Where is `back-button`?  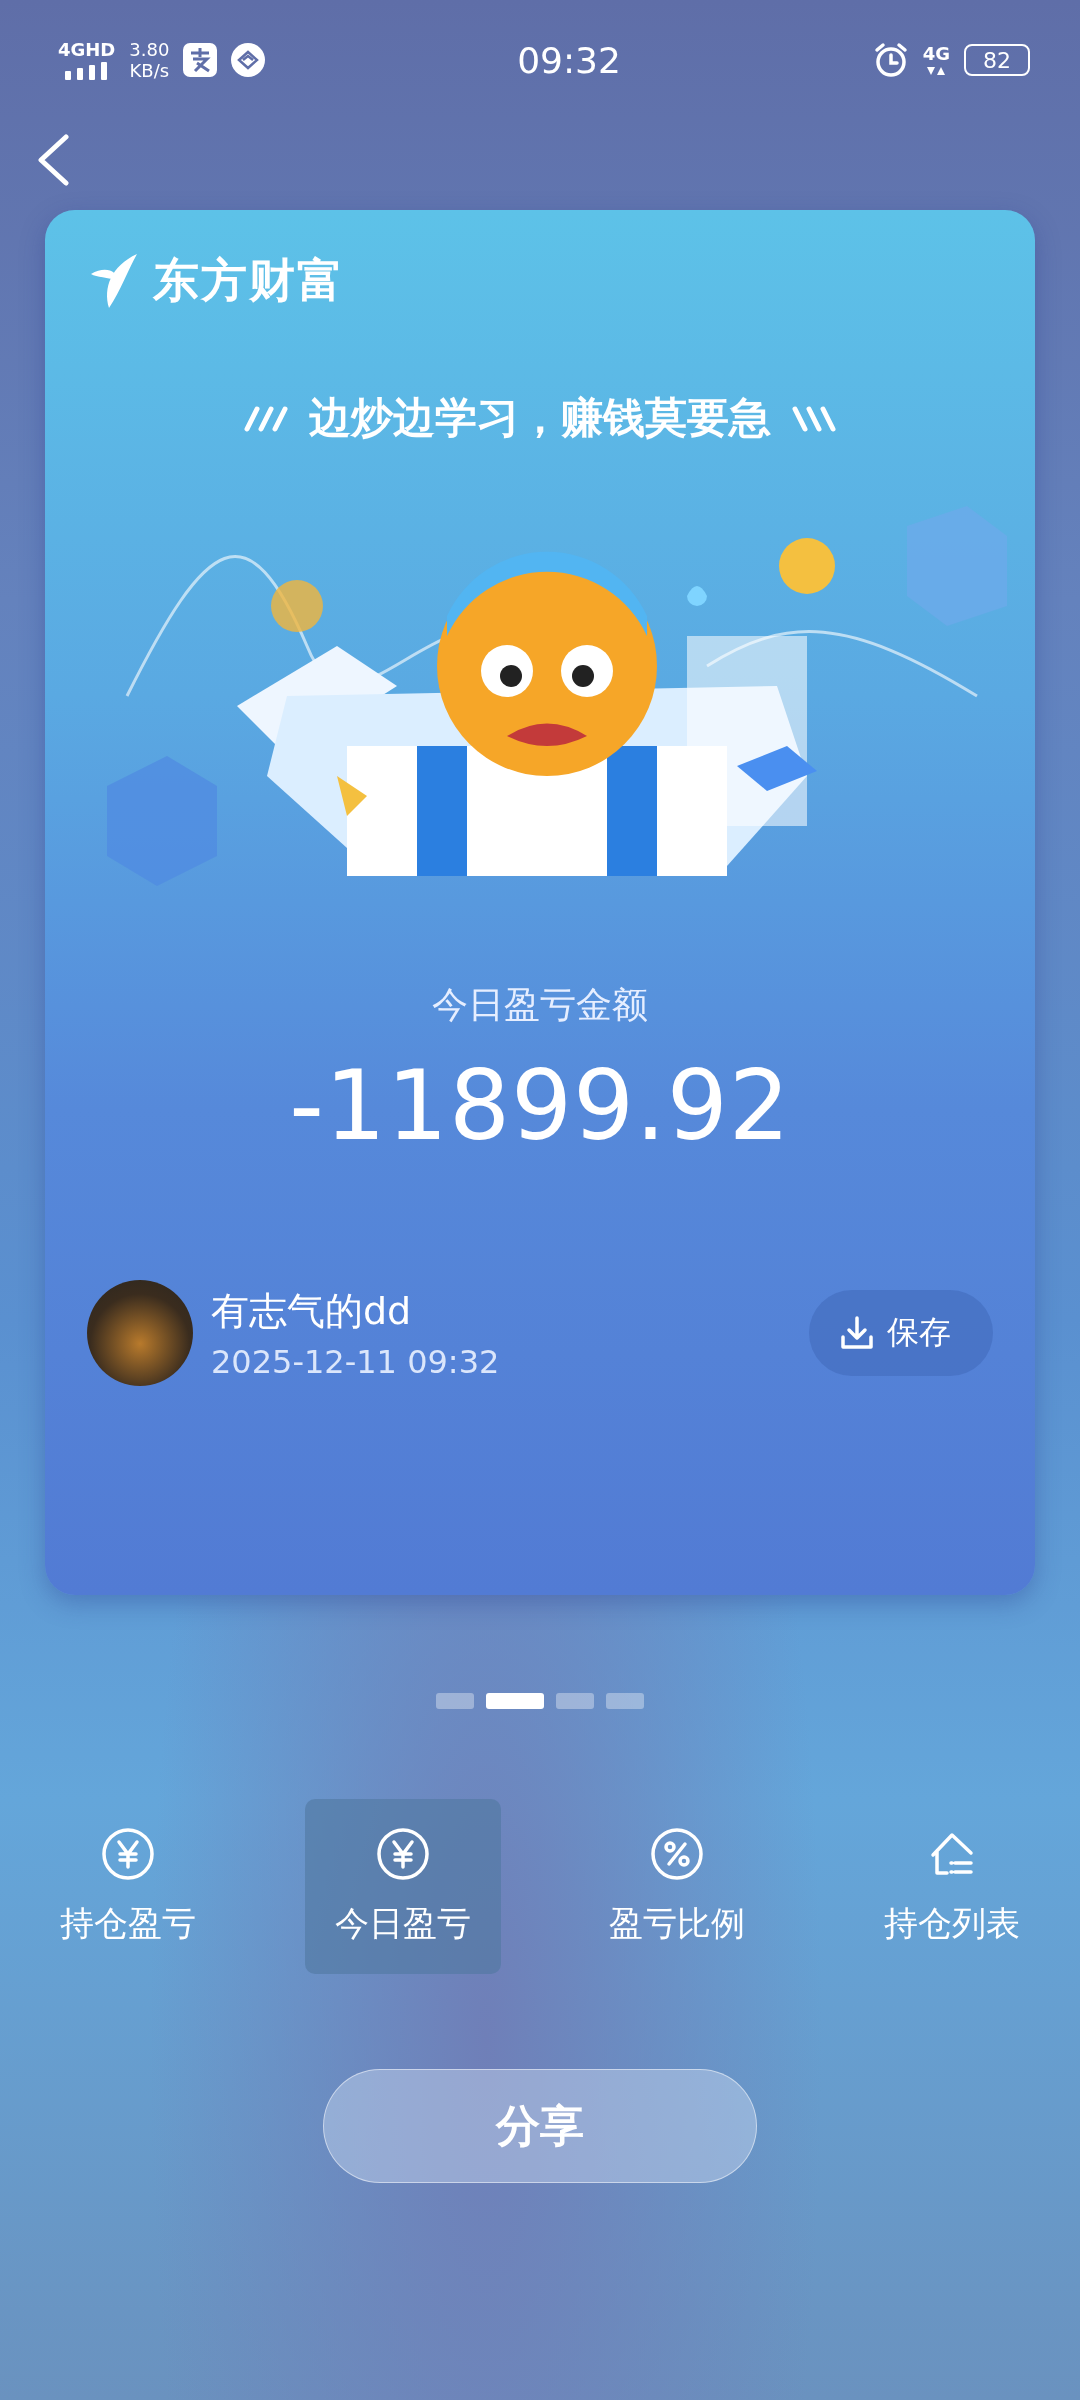 back-button is located at coordinates (53, 160).